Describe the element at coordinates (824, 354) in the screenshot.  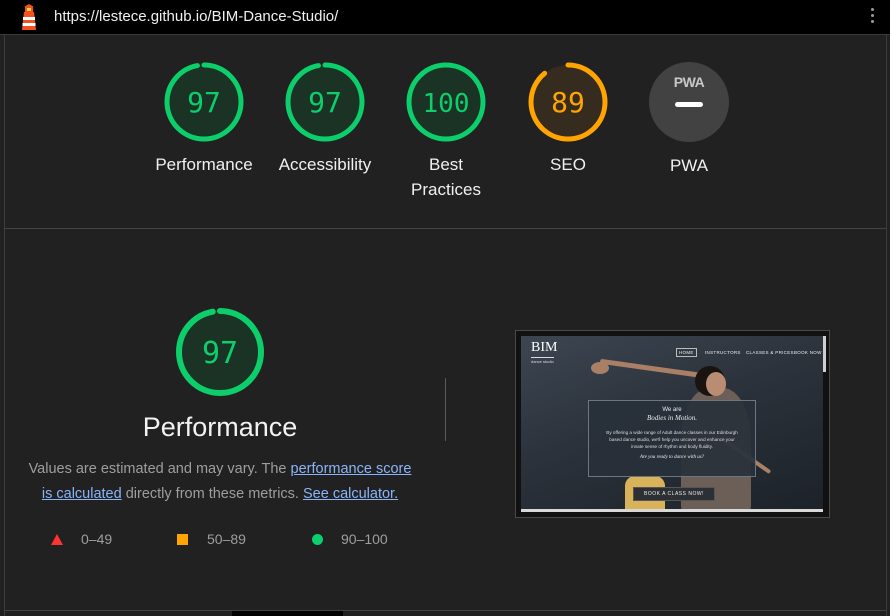
I see `preview-scrollbar` at that location.